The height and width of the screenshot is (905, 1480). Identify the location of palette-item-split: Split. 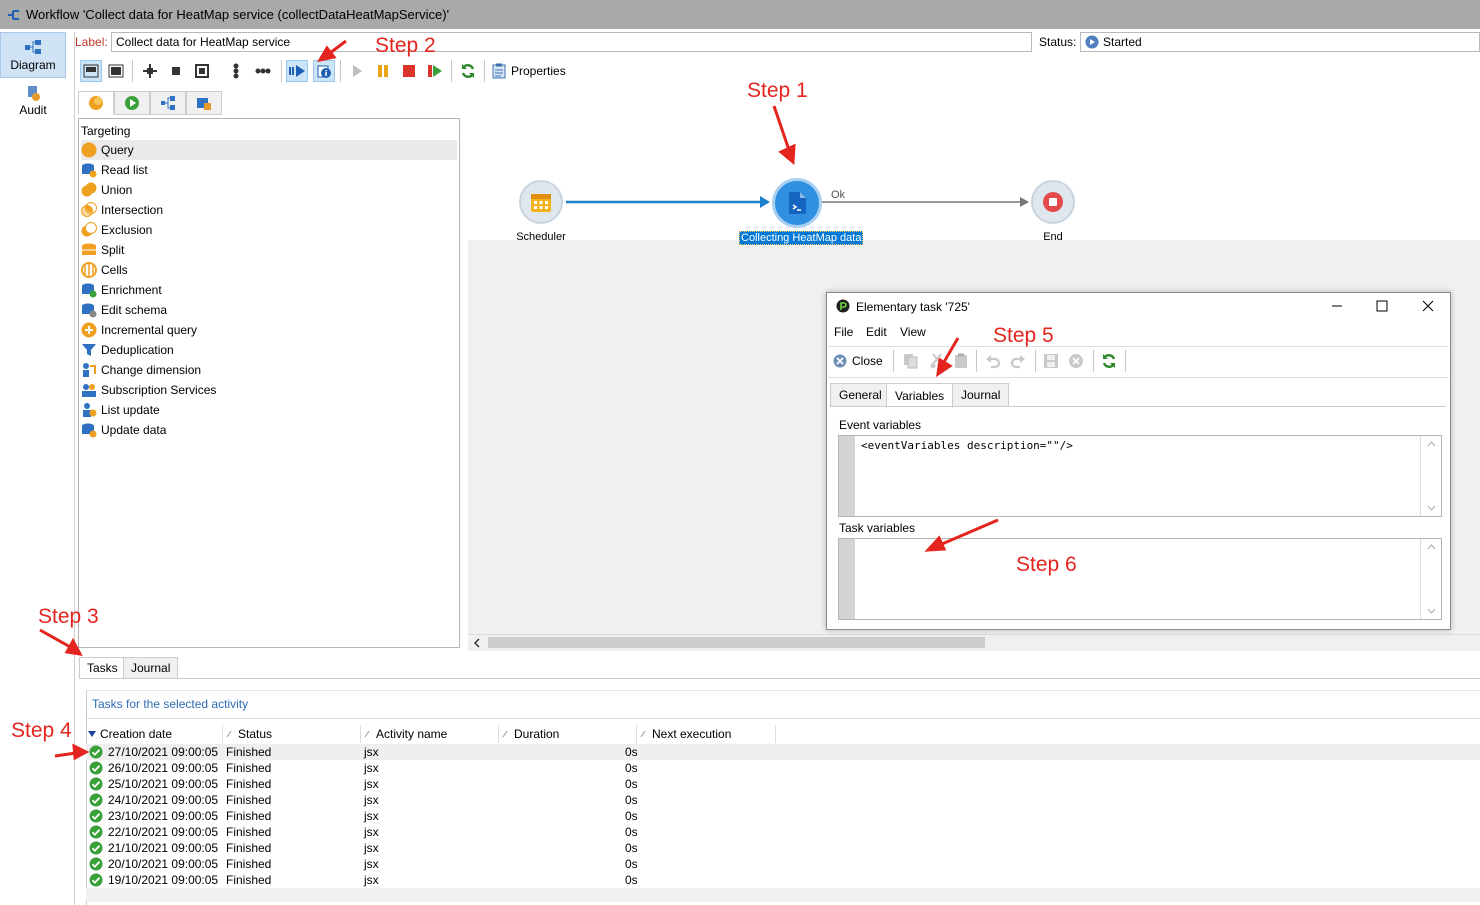
(269, 250).